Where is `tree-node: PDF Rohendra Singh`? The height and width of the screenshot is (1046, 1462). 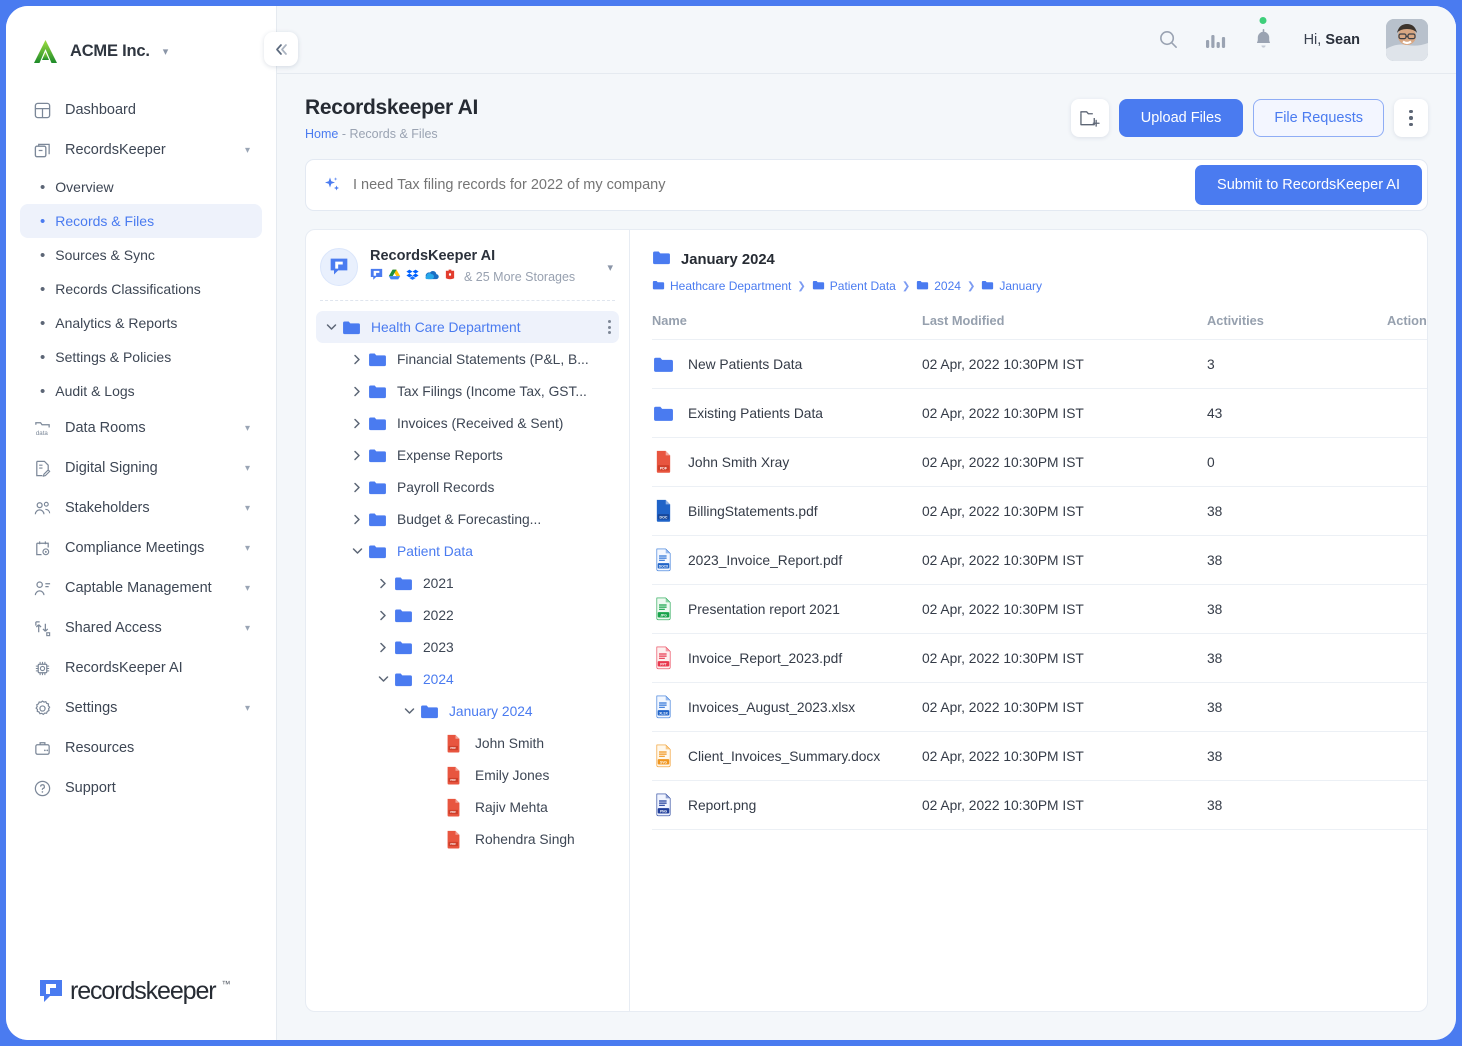
tree-node: PDF Rohendra Singh is located at coordinates (467, 839).